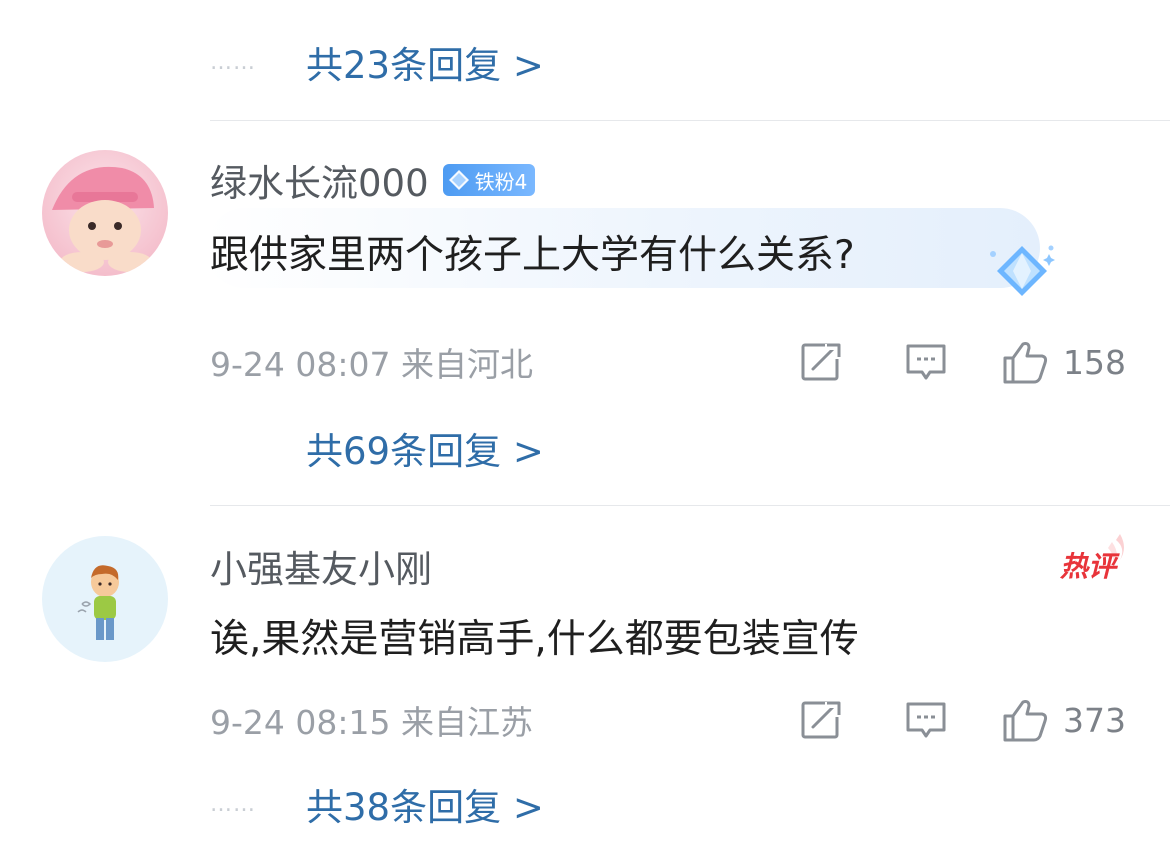 The width and height of the screenshot is (1170, 860). What do you see at coordinates (425, 448) in the screenshot?
I see `view-replies-link: 共69条回复 >` at bounding box center [425, 448].